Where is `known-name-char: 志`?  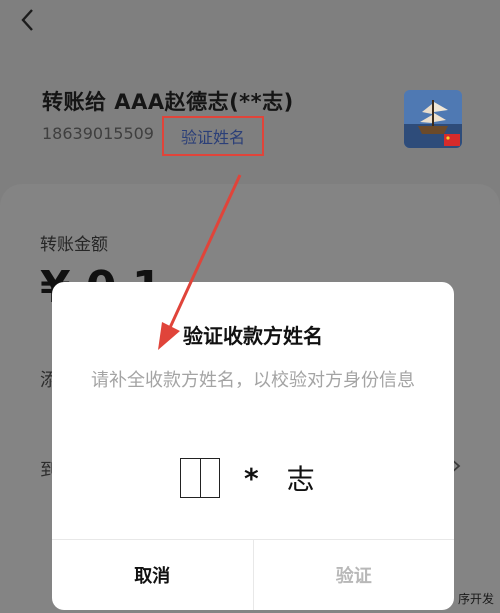
known-name-char: 志 is located at coordinates (300, 479).